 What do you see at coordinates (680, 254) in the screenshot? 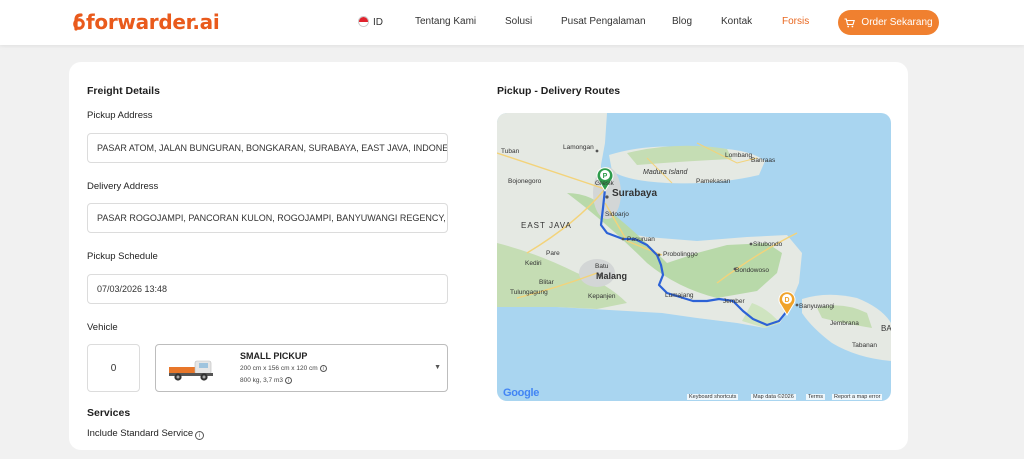
I see `map-label-probolinggo: Probolinggo` at bounding box center [680, 254].